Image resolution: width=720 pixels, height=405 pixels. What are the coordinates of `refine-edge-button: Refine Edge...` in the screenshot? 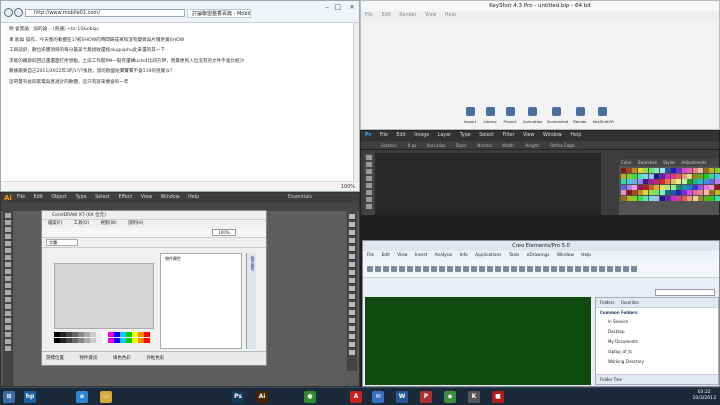 It's located at (564, 145).